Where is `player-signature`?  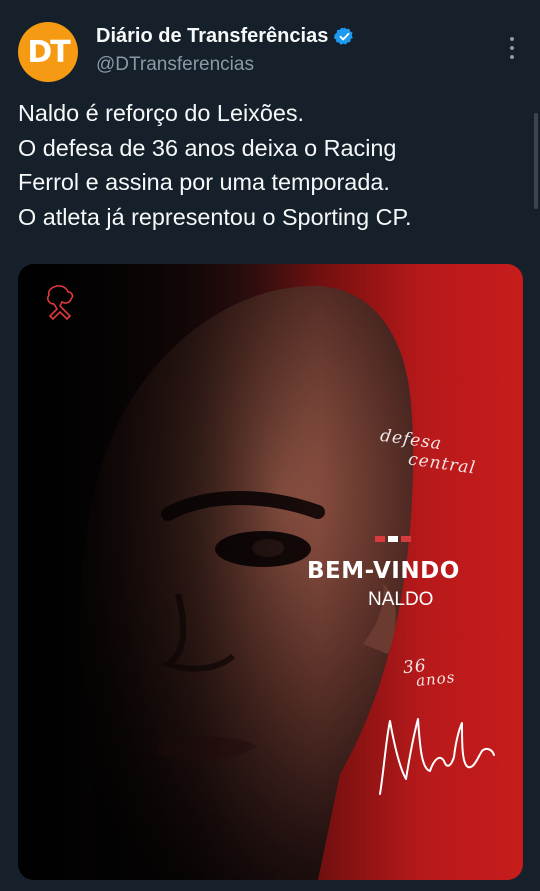
player-signature is located at coordinates (437, 756).